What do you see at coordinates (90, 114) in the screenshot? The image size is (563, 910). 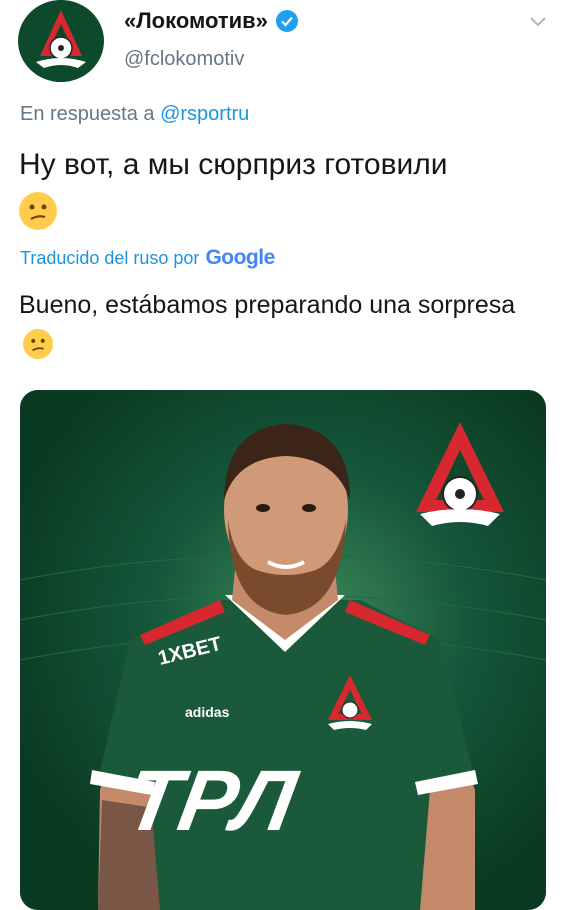 I see `reply-prefix: En respuesta a` at bounding box center [90, 114].